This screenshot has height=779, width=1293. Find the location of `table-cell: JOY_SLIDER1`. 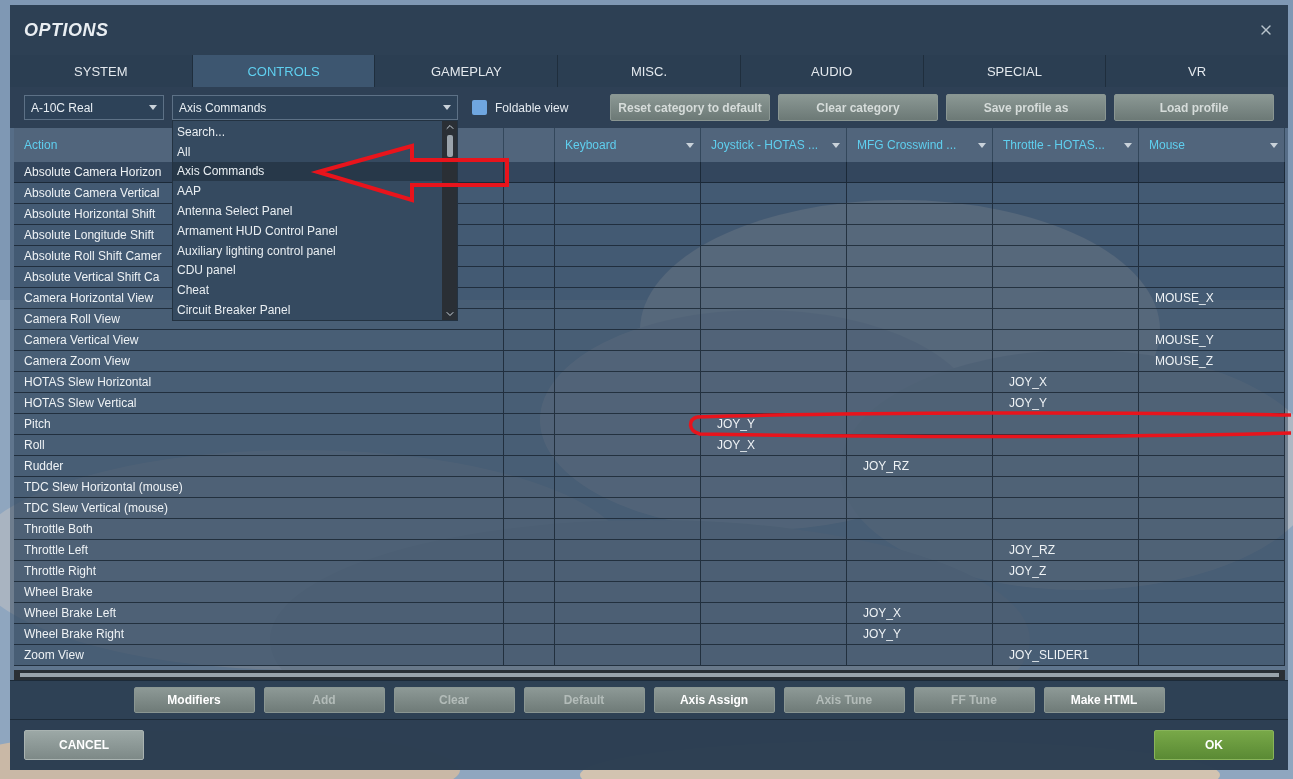

table-cell: JOY_SLIDER1 is located at coordinates (1066, 655).